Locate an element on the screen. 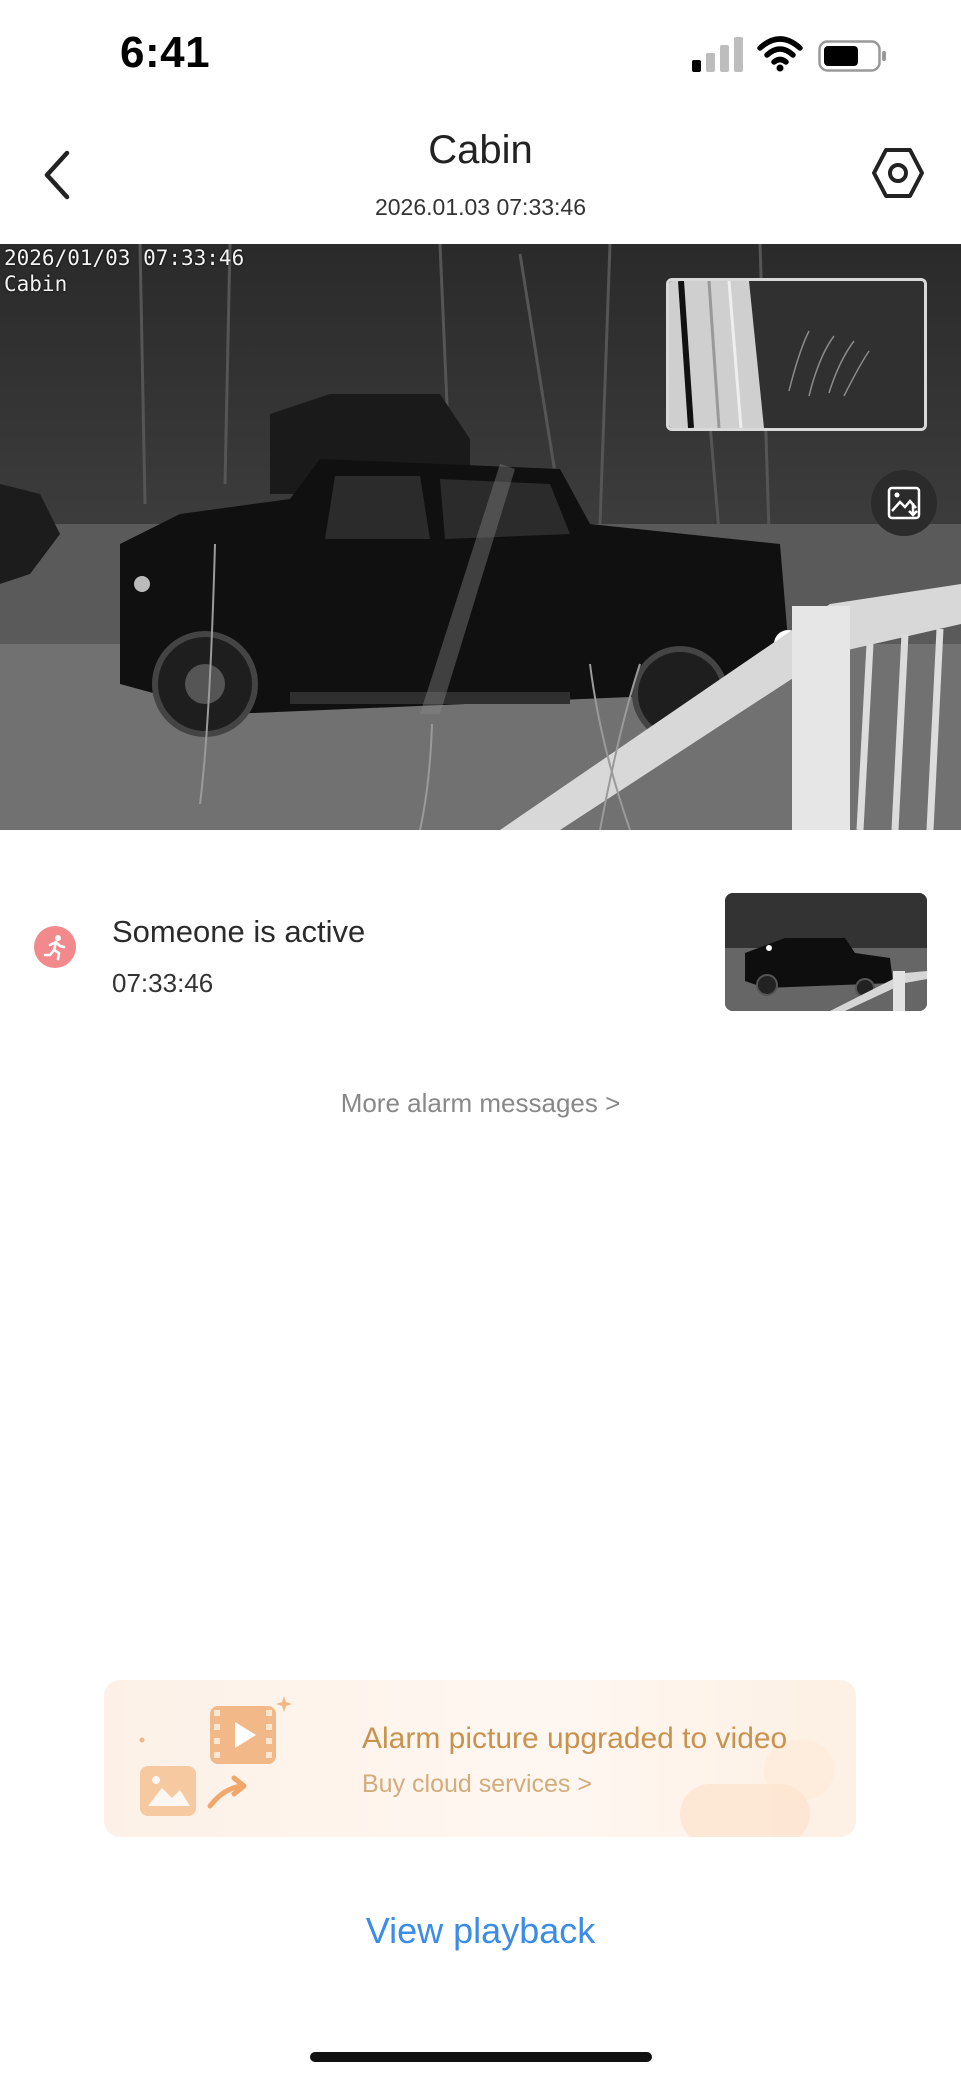 This screenshot has width=961, height=2080. alarm-thumbnail is located at coordinates (826, 952).